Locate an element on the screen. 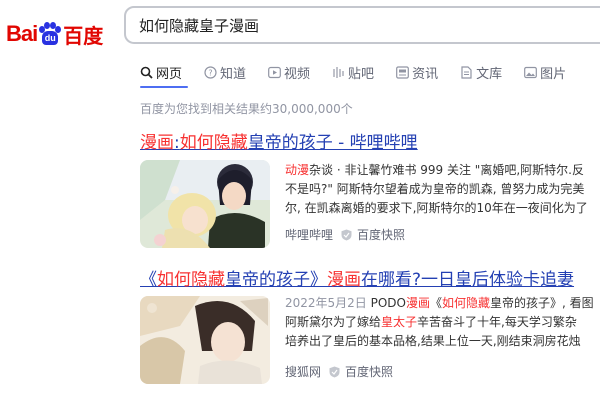 The image size is (600, 400). title-seg: 在哪看?一日皇后体验卡追妻 is located at coordinates (468, 280).